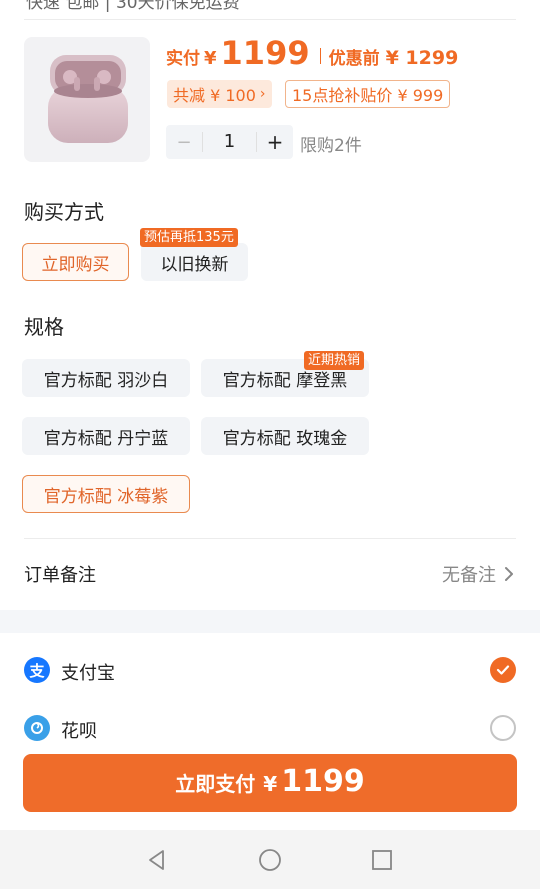 This screenshot has width=540, height=889. What do you see at coordinates (37, 728) in the screenshot?
I see `huabei-icon` at bounding box center [37, 728].